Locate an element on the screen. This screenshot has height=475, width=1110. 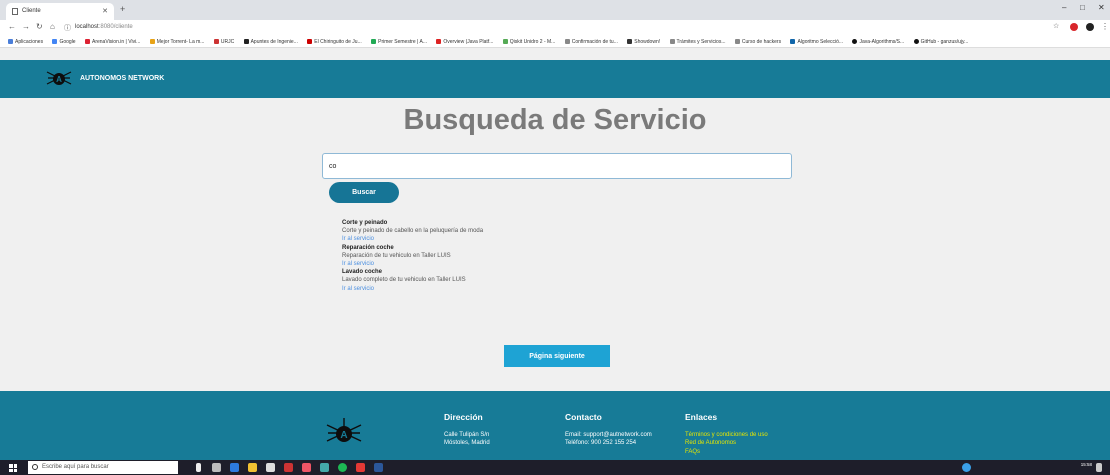
footer-heading: Contacto is located at coordinates (583, 417).